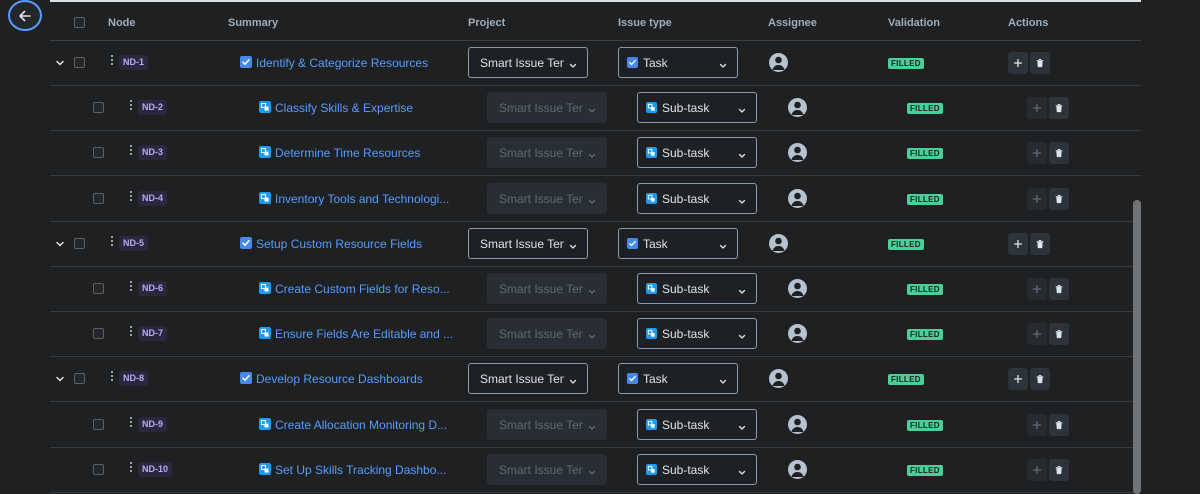  What do you see at coordinates (153, 288) in the screenshot?
I see `node-key-badge: ND-6` at bounding box center [153, 288].